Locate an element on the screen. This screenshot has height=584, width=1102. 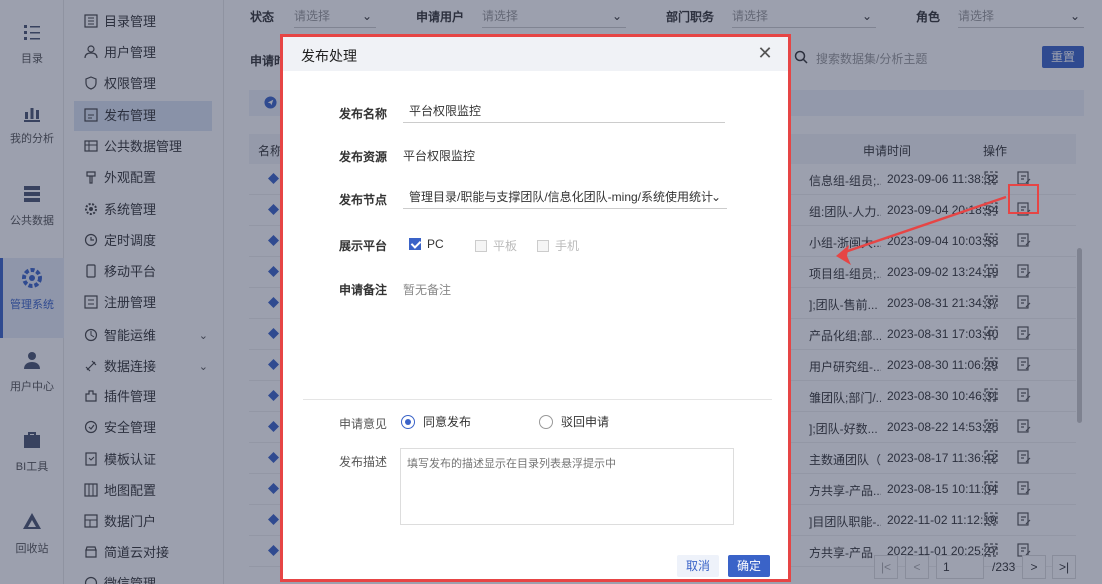
publish-resource-label: 发布资源 is located at coordinates (363, 157).